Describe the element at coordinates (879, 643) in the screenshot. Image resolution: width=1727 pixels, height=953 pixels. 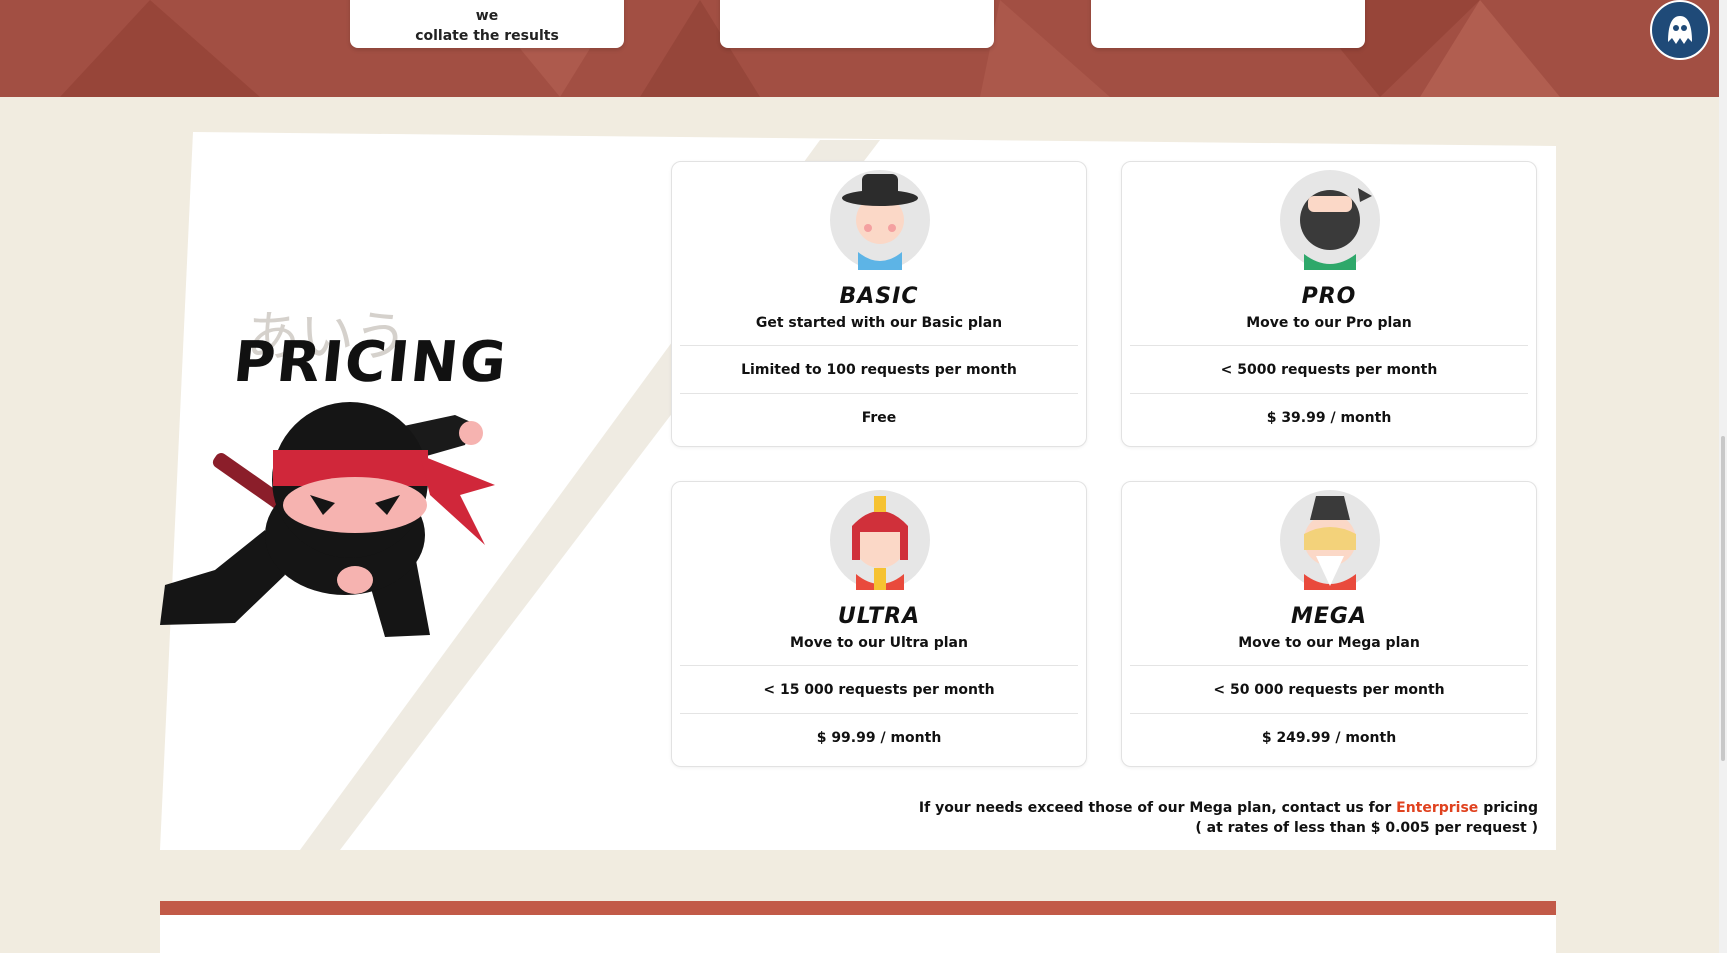
I see `plan-description: Move to our Ultra plan` at that location.